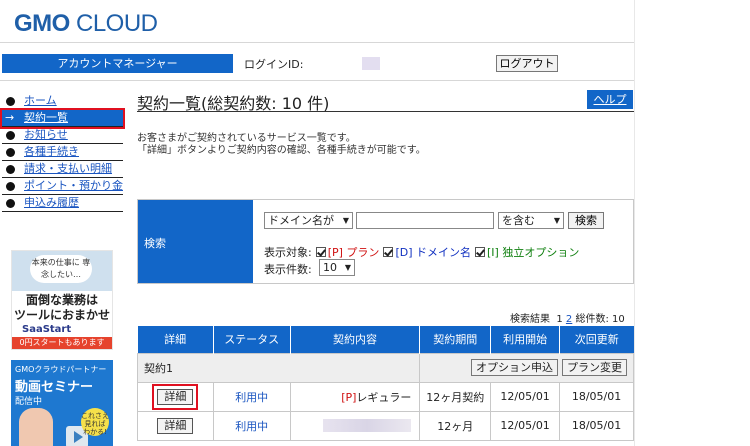 The height and width of the screenshot is (446, 750). What do you see at coordinates (425, 220) in the screenshot?
I see `search-input` at bounding box center [425, 220].